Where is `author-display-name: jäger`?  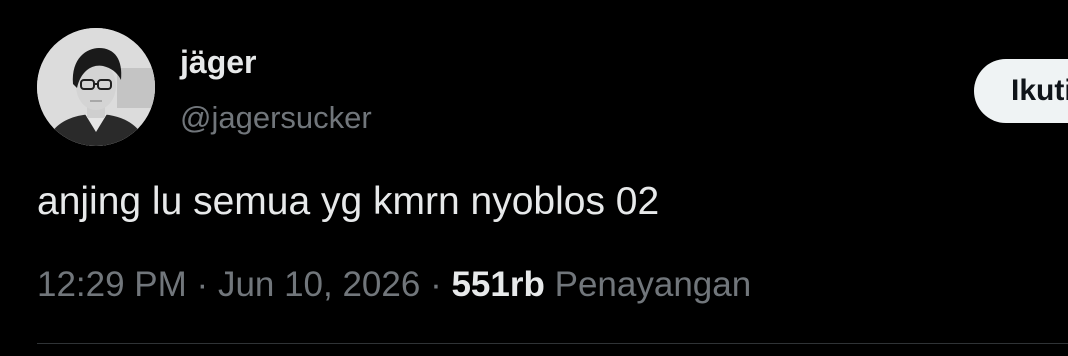
author-display-name: jäger is located at coordinates (218, 62).